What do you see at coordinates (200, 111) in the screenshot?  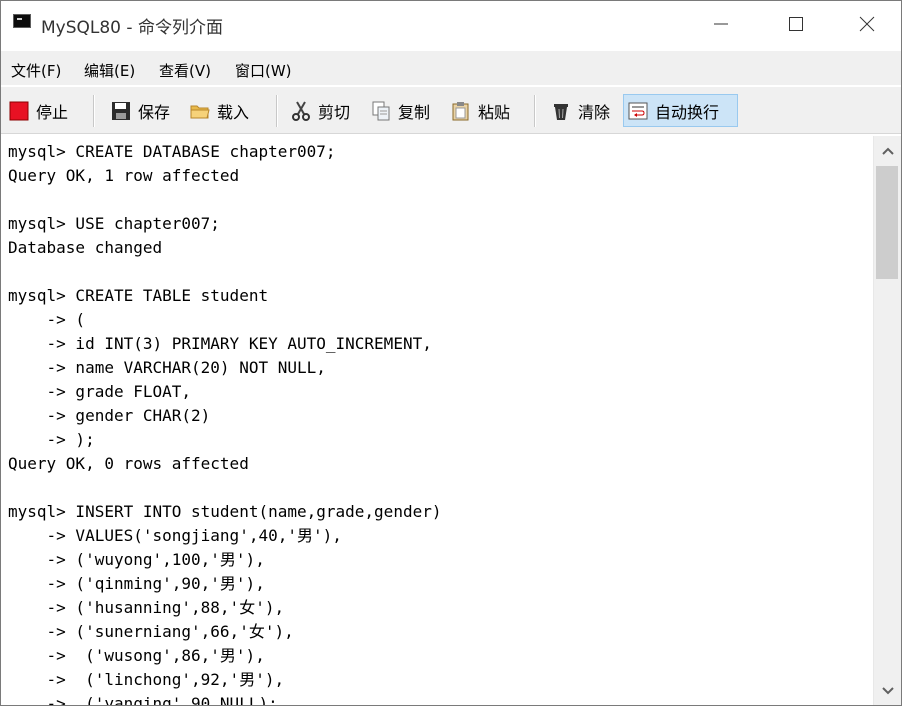 I see `folder-icon` at bounding box center [200, 111].